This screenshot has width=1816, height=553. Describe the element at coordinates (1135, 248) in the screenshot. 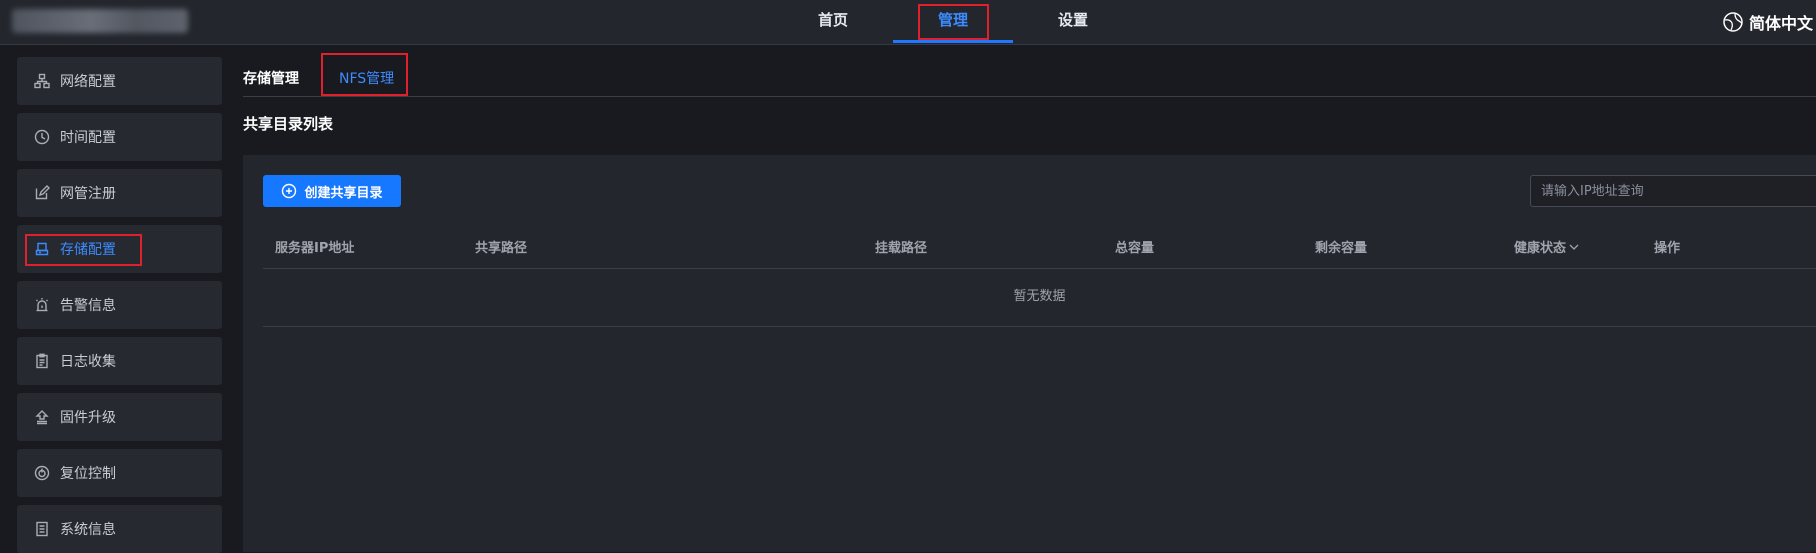

I see `col-total-capacity: 总容量` at that location.